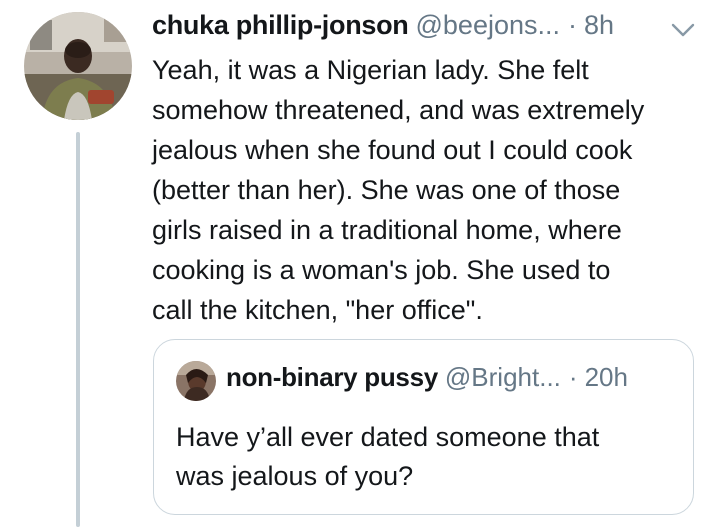 The height and width of the screenshot is (527, 720). I want to click on quoted-author-avatar, so click(196, 381).